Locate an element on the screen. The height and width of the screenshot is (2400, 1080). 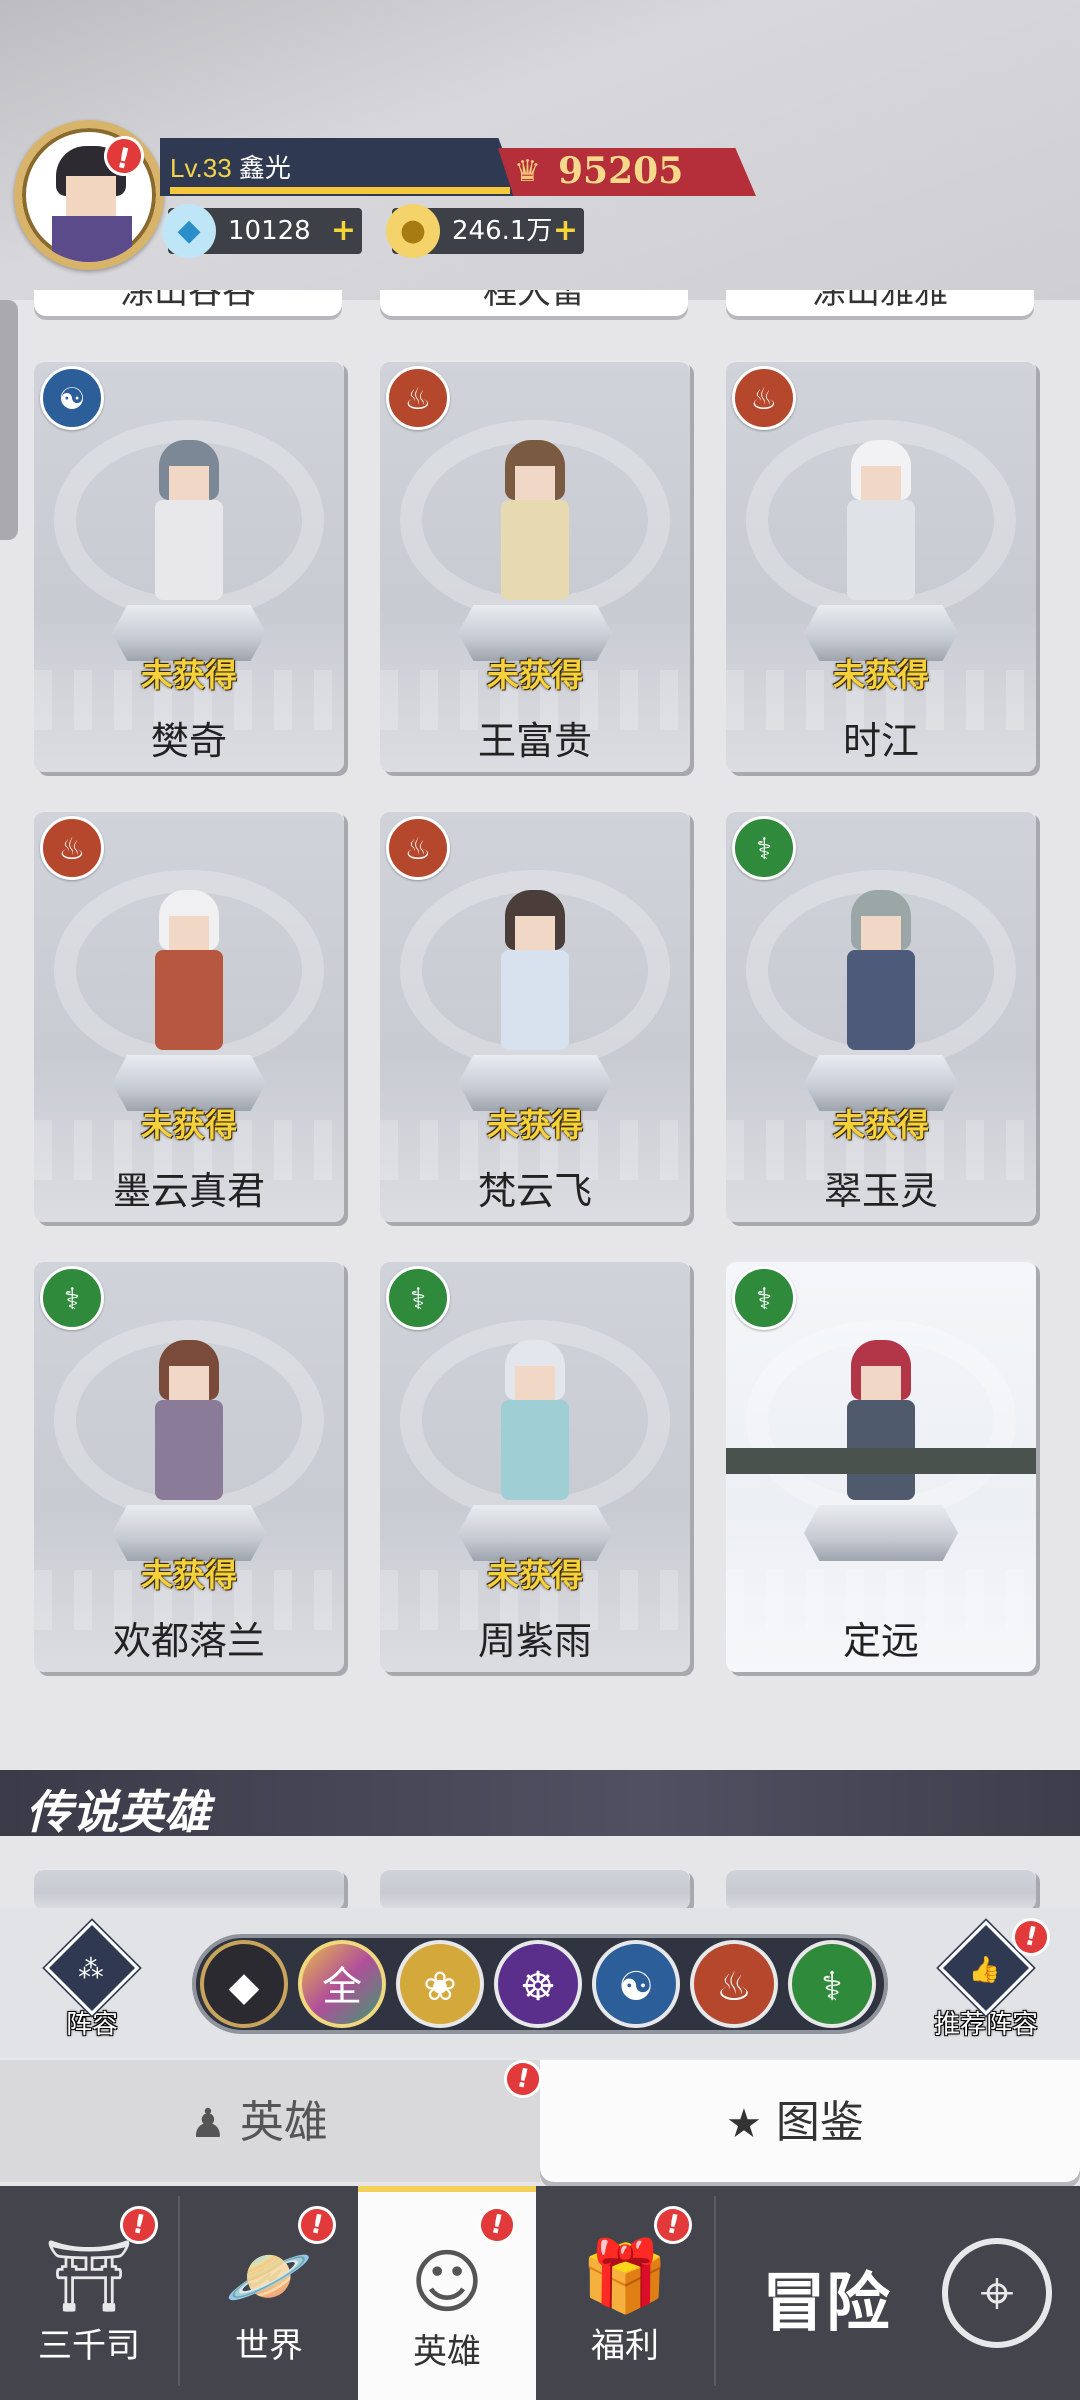
temple-icon: ⛩ is located at coordinates (89, 2276).